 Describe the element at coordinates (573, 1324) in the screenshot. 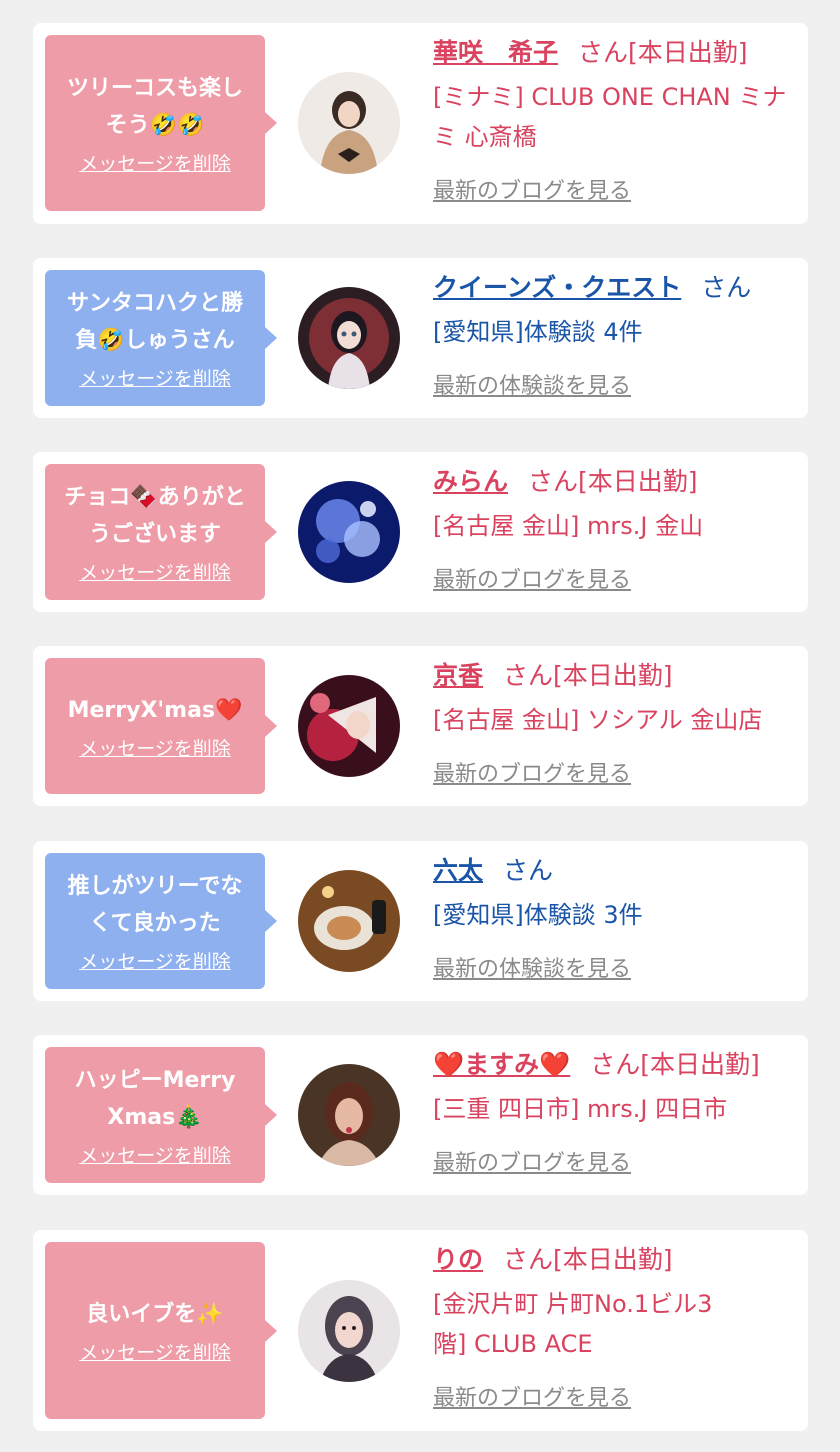

I see `shop-info: [金沢片町 片町No.1ビル3 階] CLUB ACE` at that location.